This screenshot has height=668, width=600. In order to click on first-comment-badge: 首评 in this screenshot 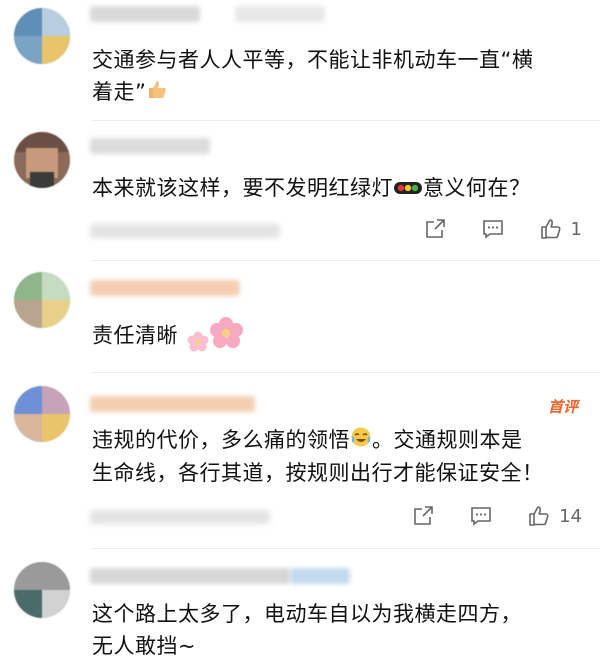, I will do `click(562, 407)`.